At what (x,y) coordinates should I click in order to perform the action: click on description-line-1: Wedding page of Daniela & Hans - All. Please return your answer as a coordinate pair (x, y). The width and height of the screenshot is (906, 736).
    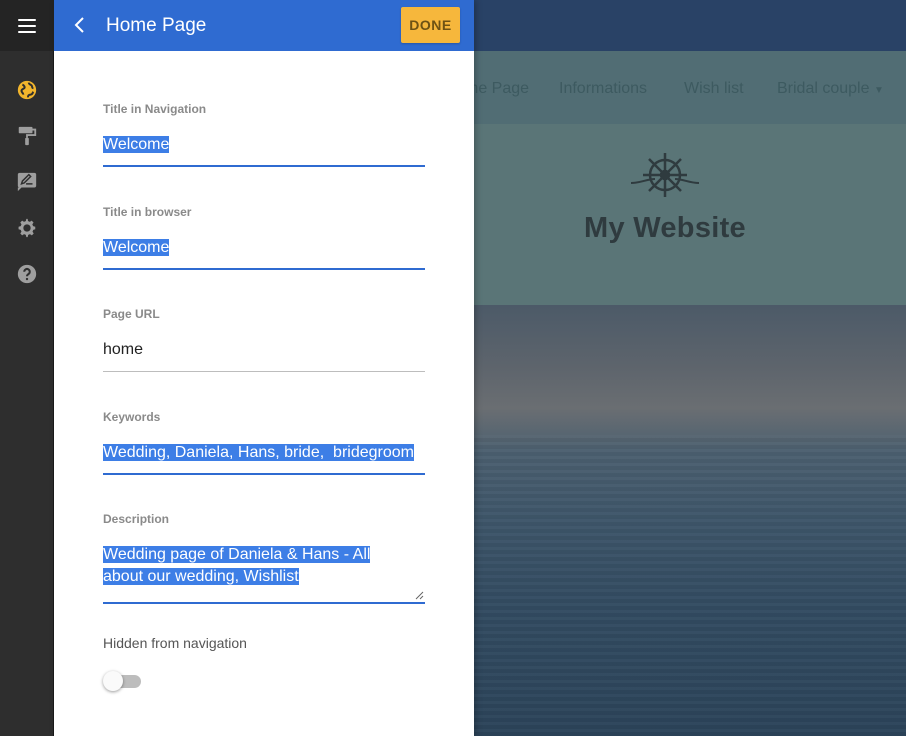
    Looking at the image, I should click on (237, 554).